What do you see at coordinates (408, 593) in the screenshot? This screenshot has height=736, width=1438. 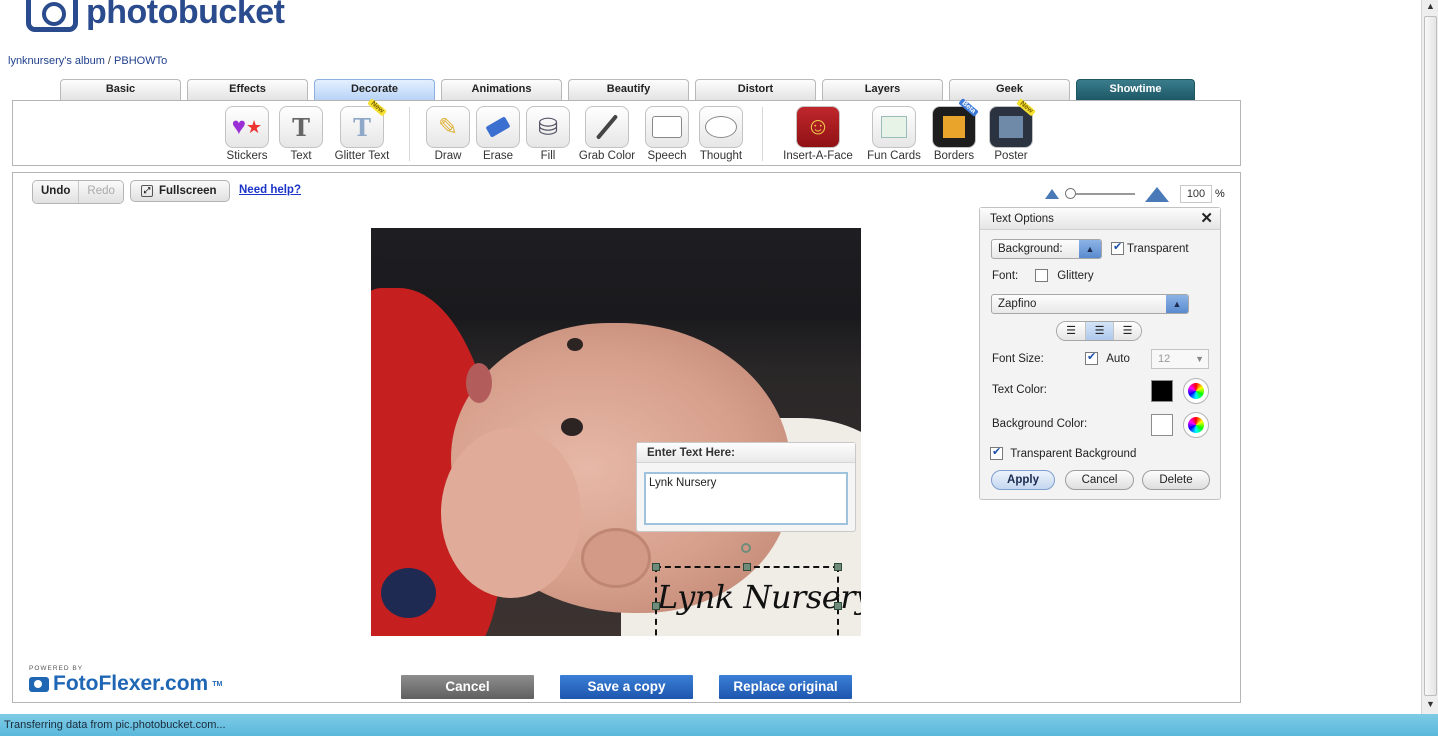 I see `photo-navy-cloth` at bounding box center [408, 593].